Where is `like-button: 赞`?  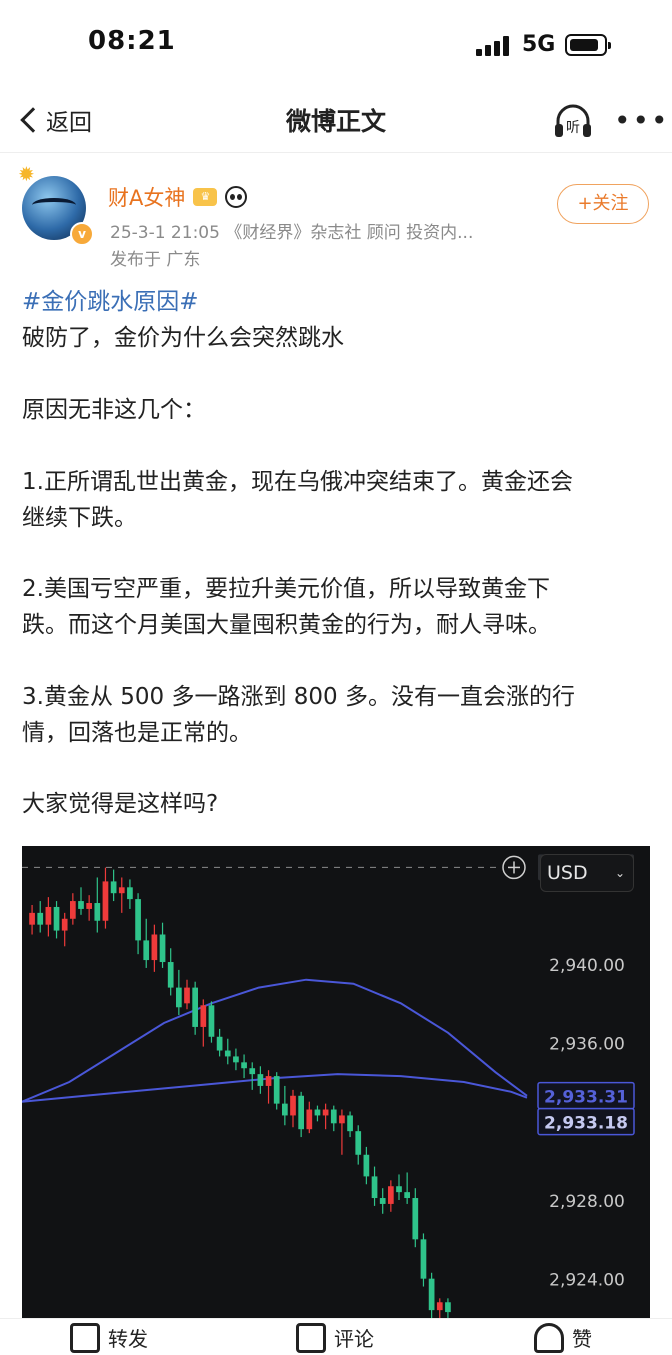 like-button: 赞 is located at coordinates (563, 1339).